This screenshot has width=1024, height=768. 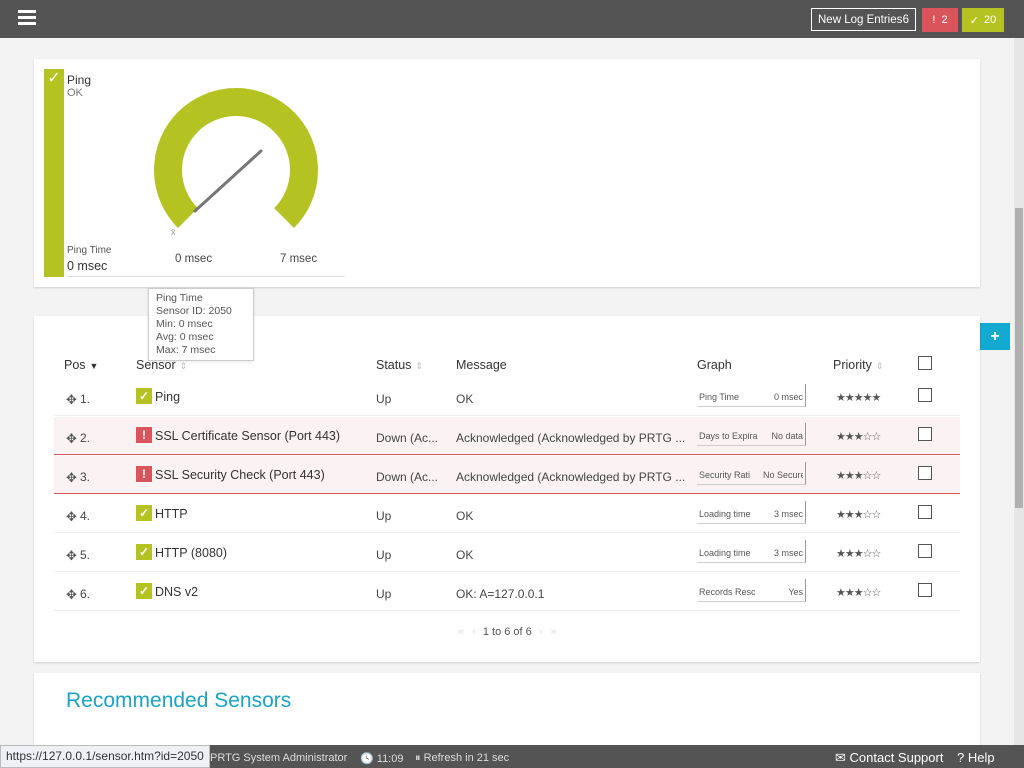 I want to click on channel-label: Ping Time, so click(x=89, y=250).